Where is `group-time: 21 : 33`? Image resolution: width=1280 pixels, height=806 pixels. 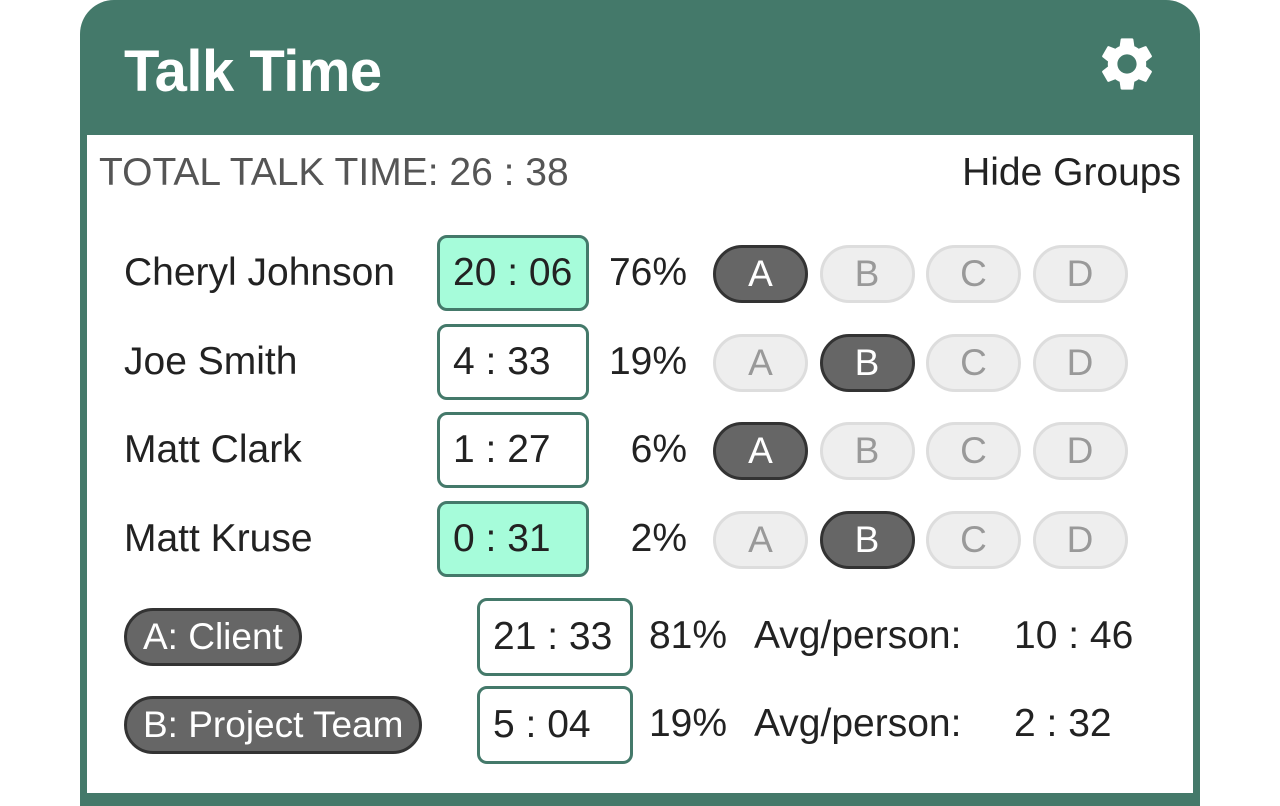
group-time: 21 : 33 is located at coordinates (555, 637).